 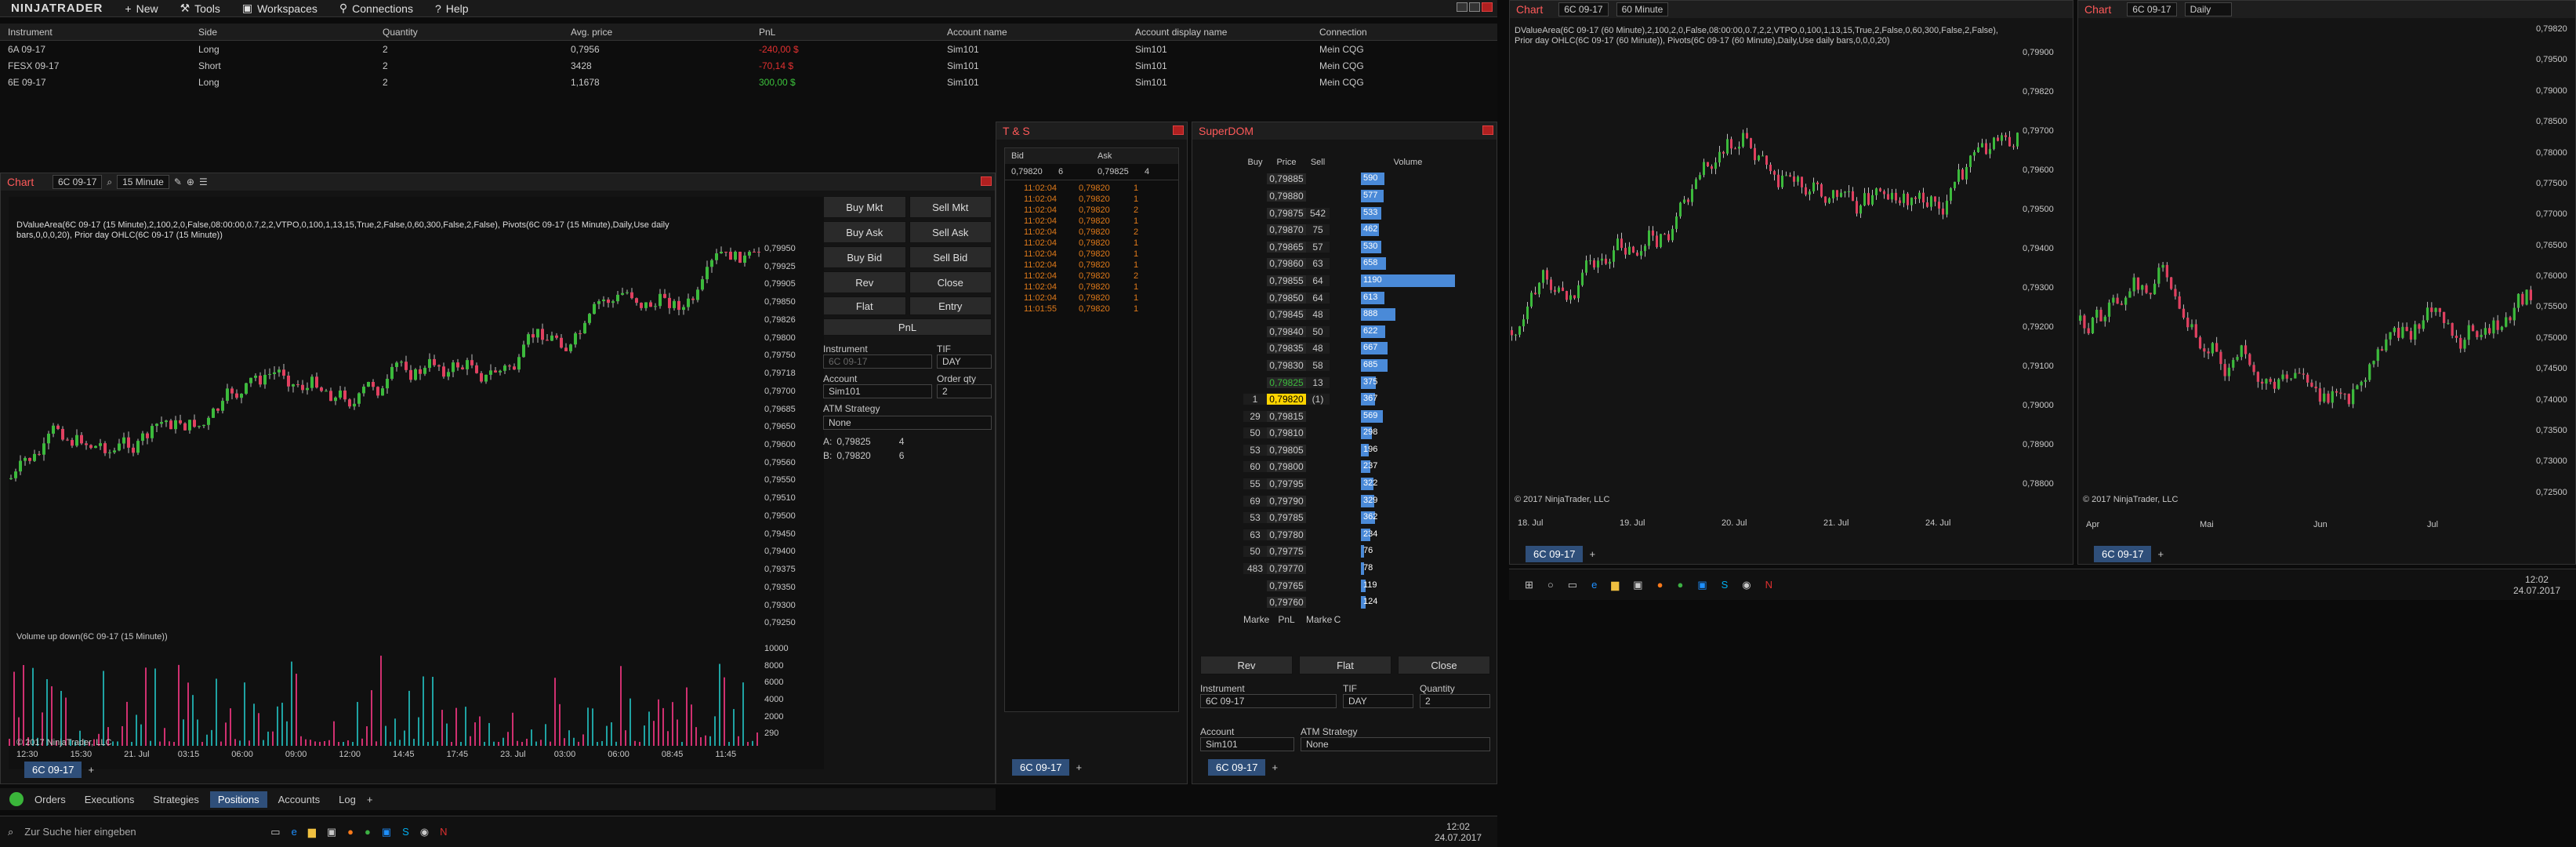 I want to click on instrument-field: 6C 09-17, so click(x=877, y=361).